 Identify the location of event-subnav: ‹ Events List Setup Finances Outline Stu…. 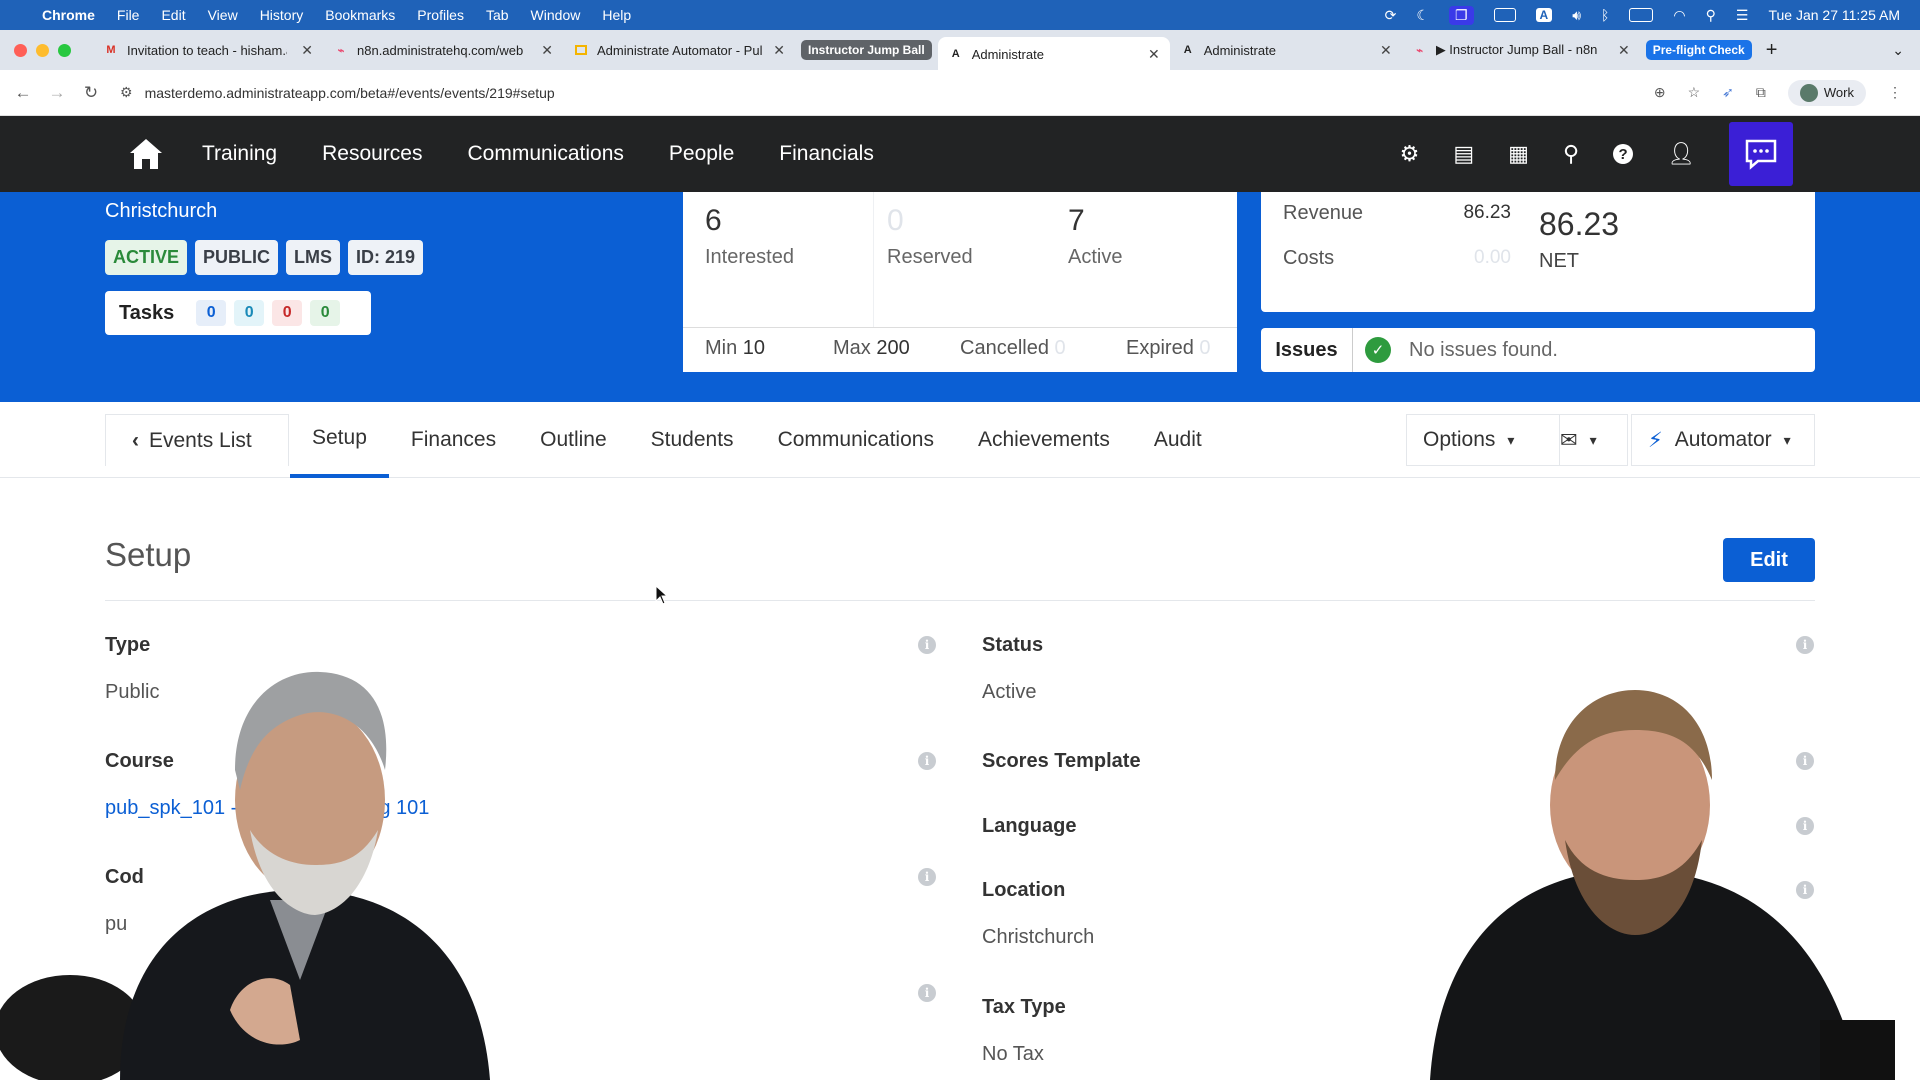
(960, 440).